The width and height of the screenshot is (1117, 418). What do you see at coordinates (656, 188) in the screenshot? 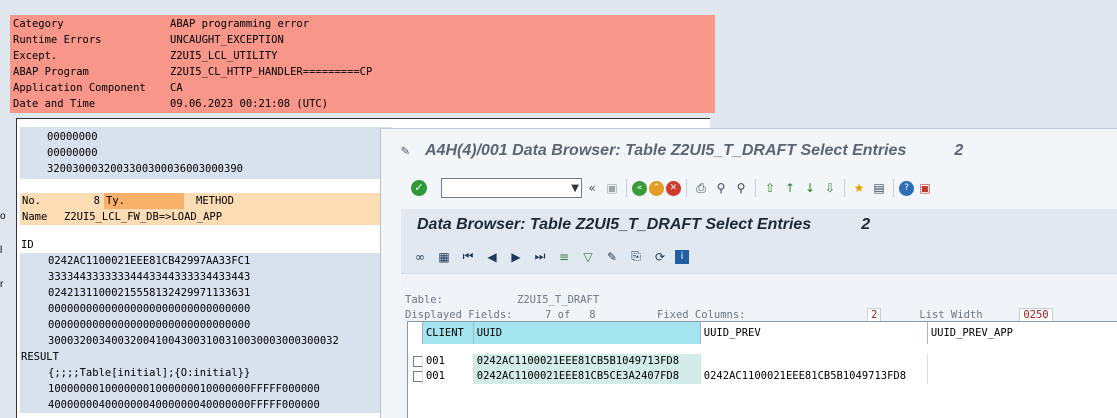
I see `exit-icon: ⌃` at bounding box center [656, 188].